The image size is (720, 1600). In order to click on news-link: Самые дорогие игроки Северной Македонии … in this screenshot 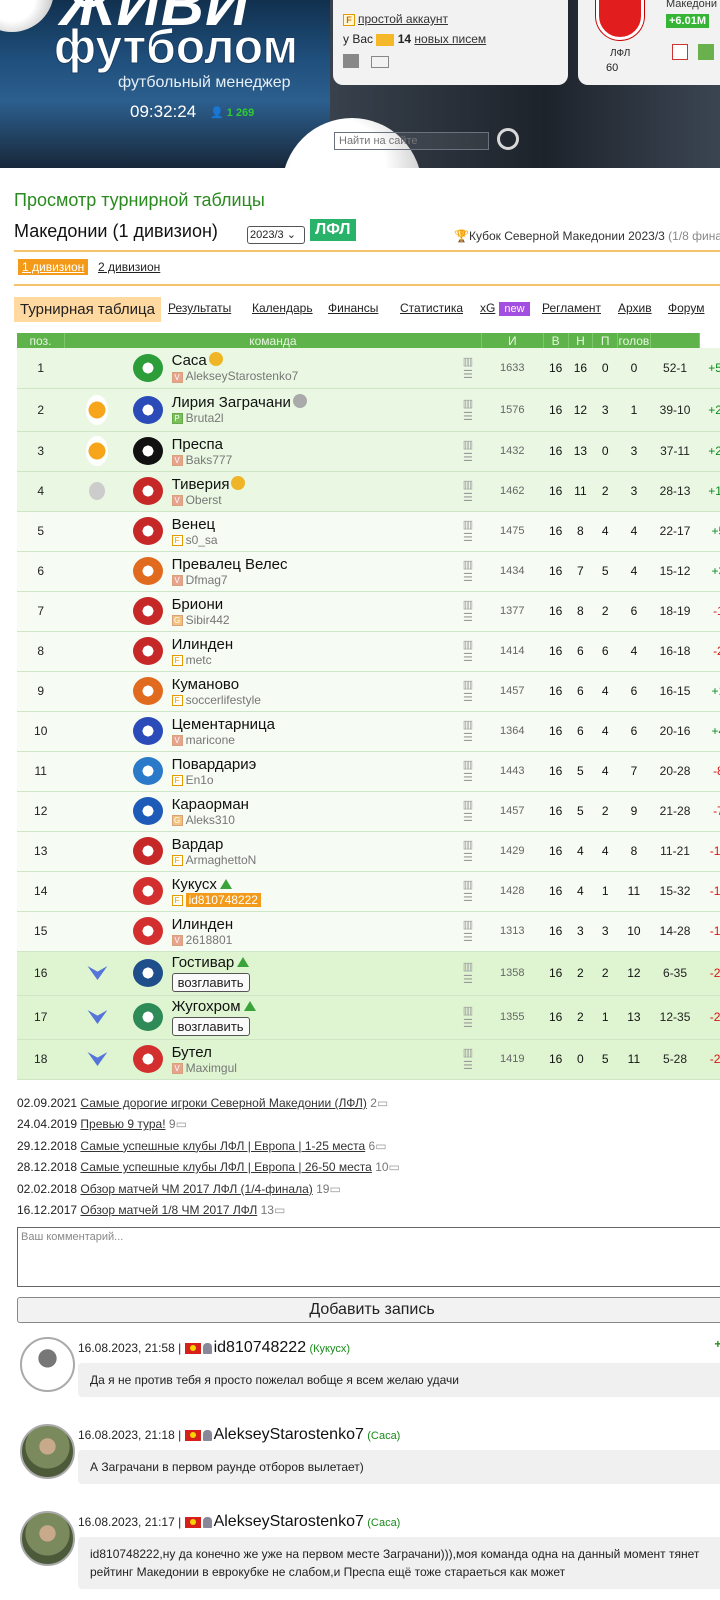, I will do `click(223, 1103)`.